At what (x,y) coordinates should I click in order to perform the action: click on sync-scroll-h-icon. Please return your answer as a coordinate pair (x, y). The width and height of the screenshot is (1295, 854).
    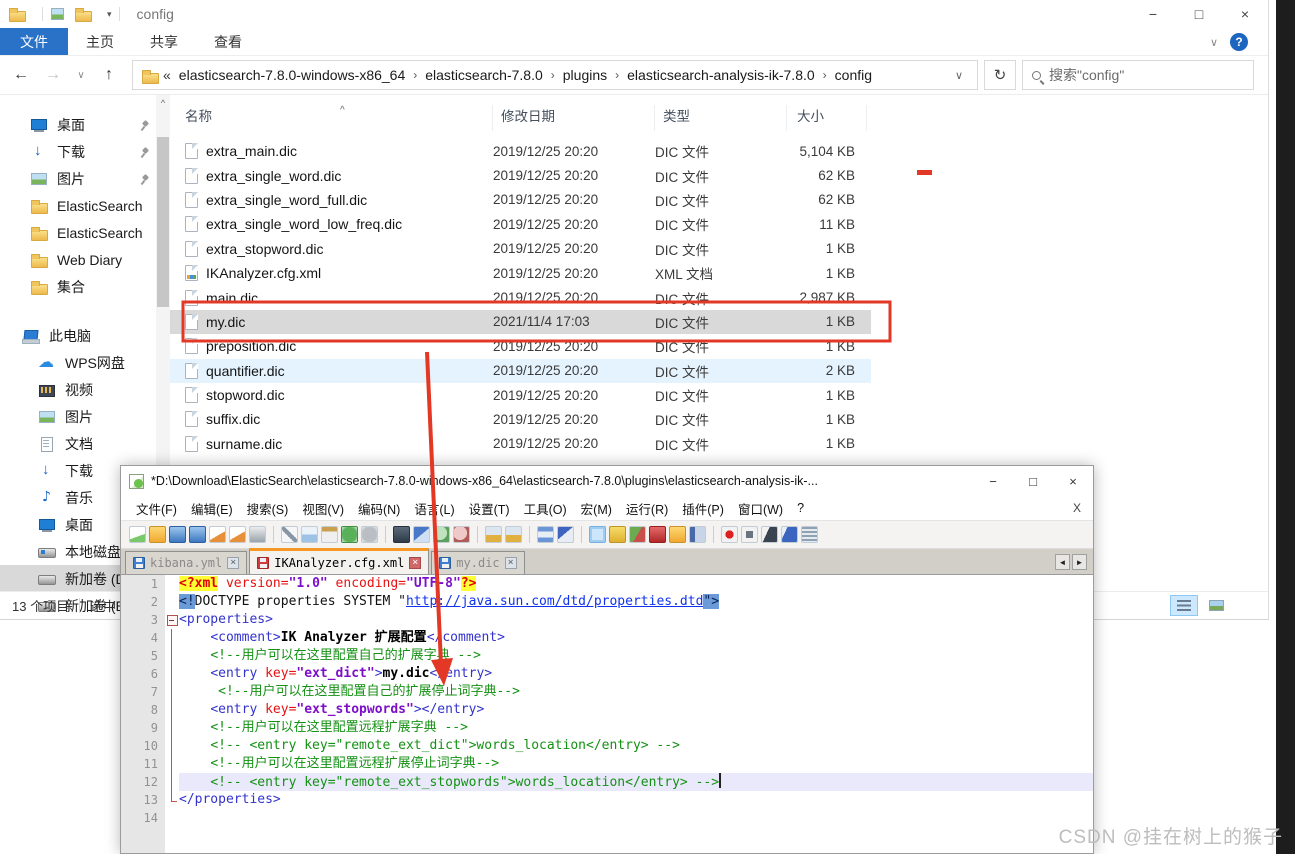
    Looking at the image, I should click on (513, 534).